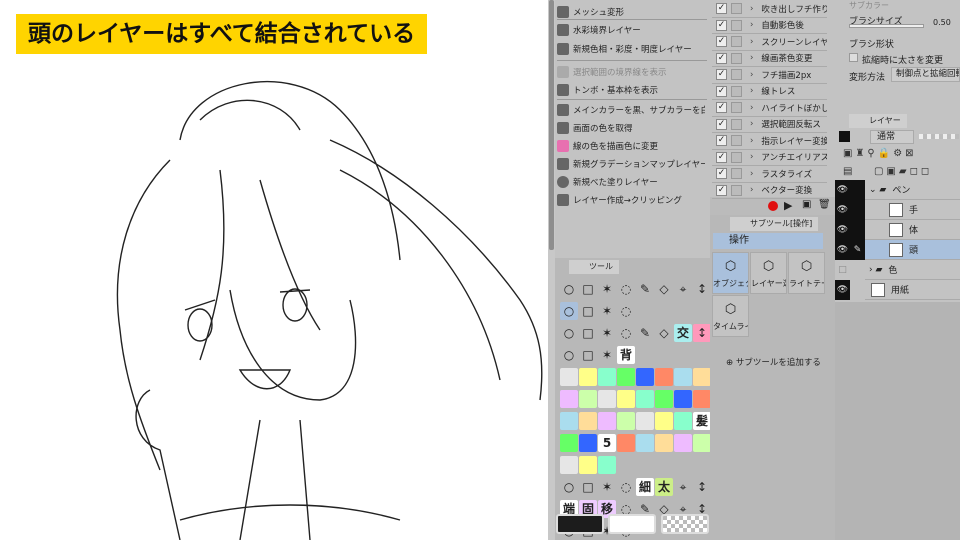 The height and width of the screenshot is (540, 960). I want to click on subtool-item: ⬡ オブジェクト, so click(730, 273).